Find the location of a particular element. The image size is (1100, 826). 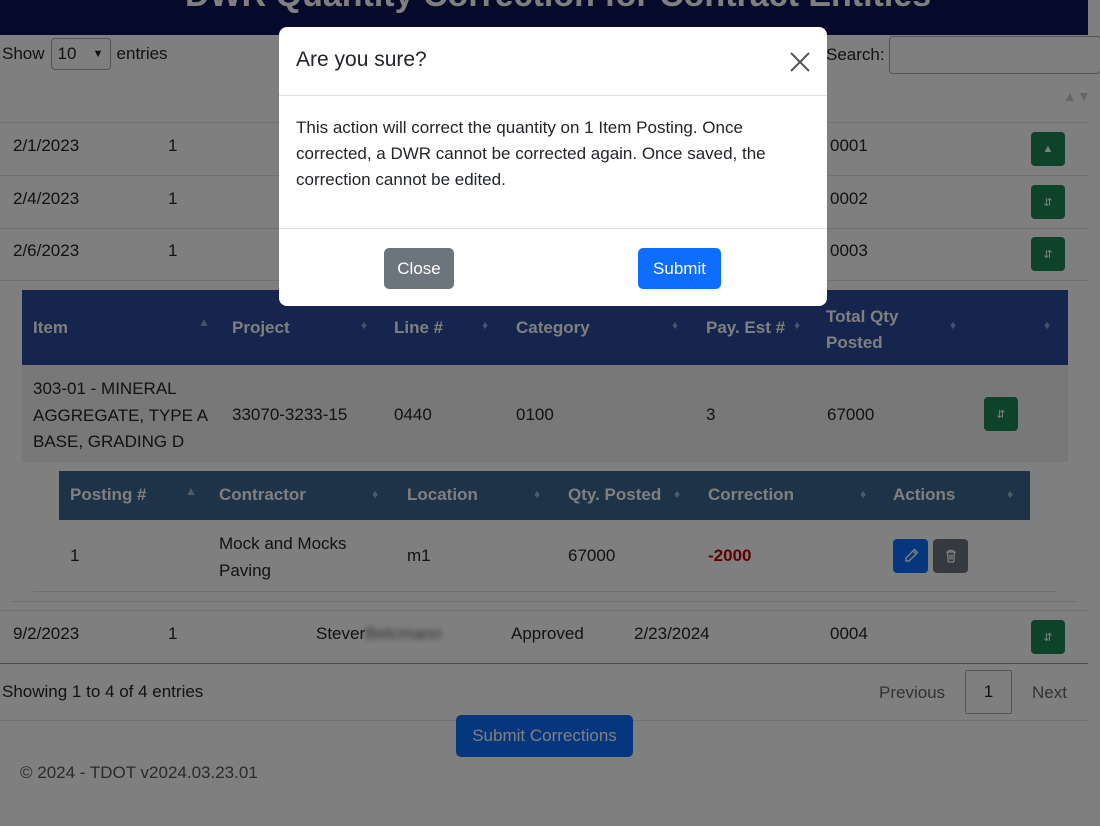

modal-close-button is located at coordinates (800, 62).